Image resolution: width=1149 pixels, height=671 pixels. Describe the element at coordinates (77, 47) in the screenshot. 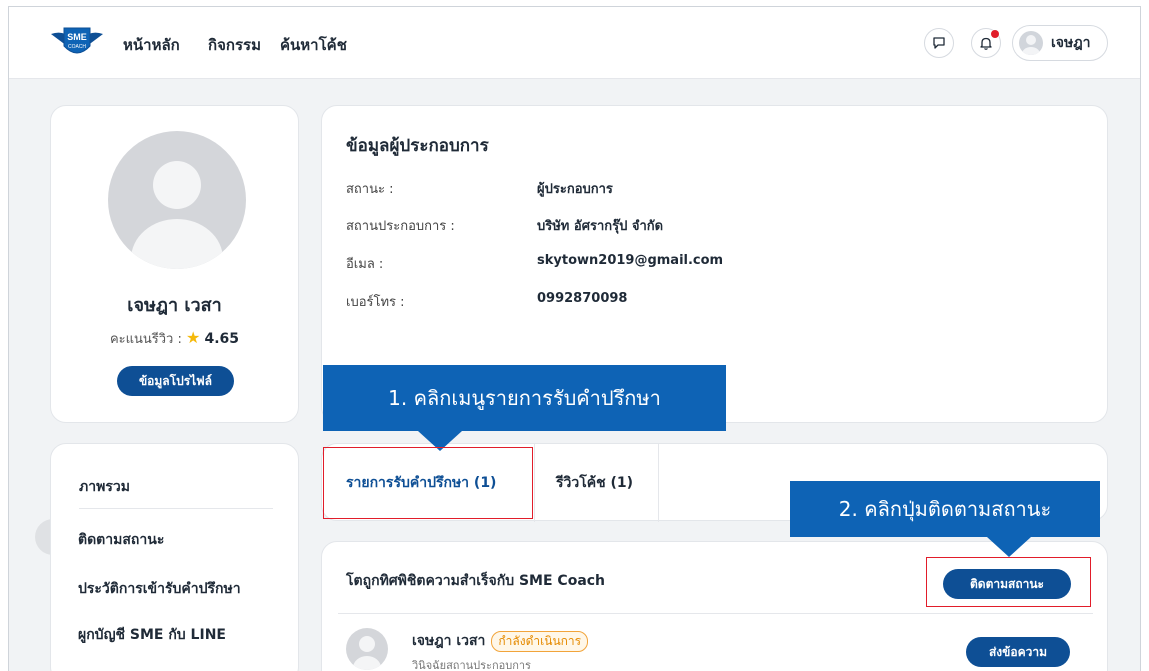

I see `svg-text: COACH` at that location.